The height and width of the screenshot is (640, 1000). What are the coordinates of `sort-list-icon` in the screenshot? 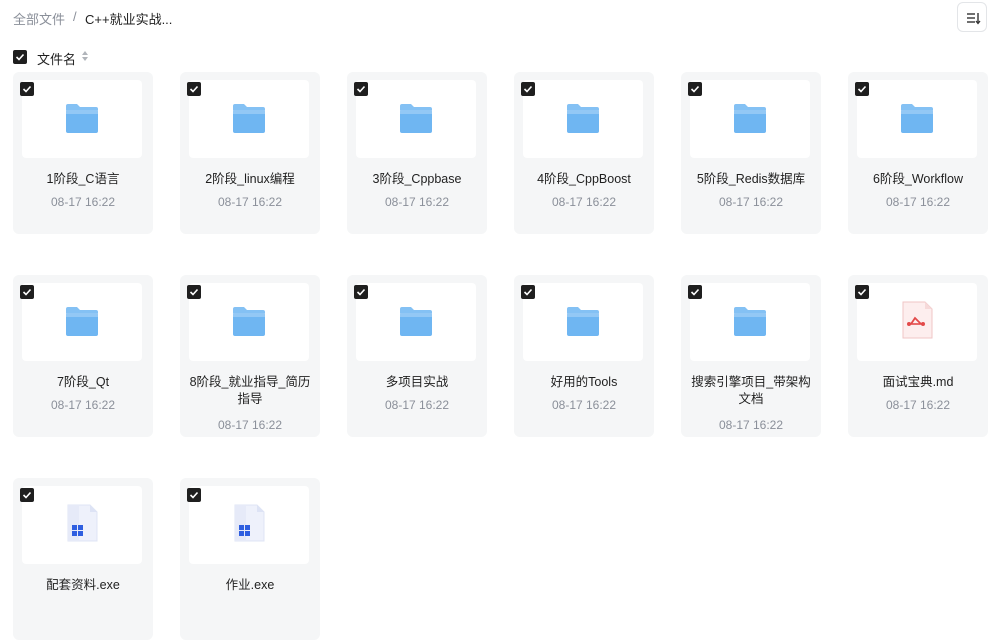 It's located at (974, 19).